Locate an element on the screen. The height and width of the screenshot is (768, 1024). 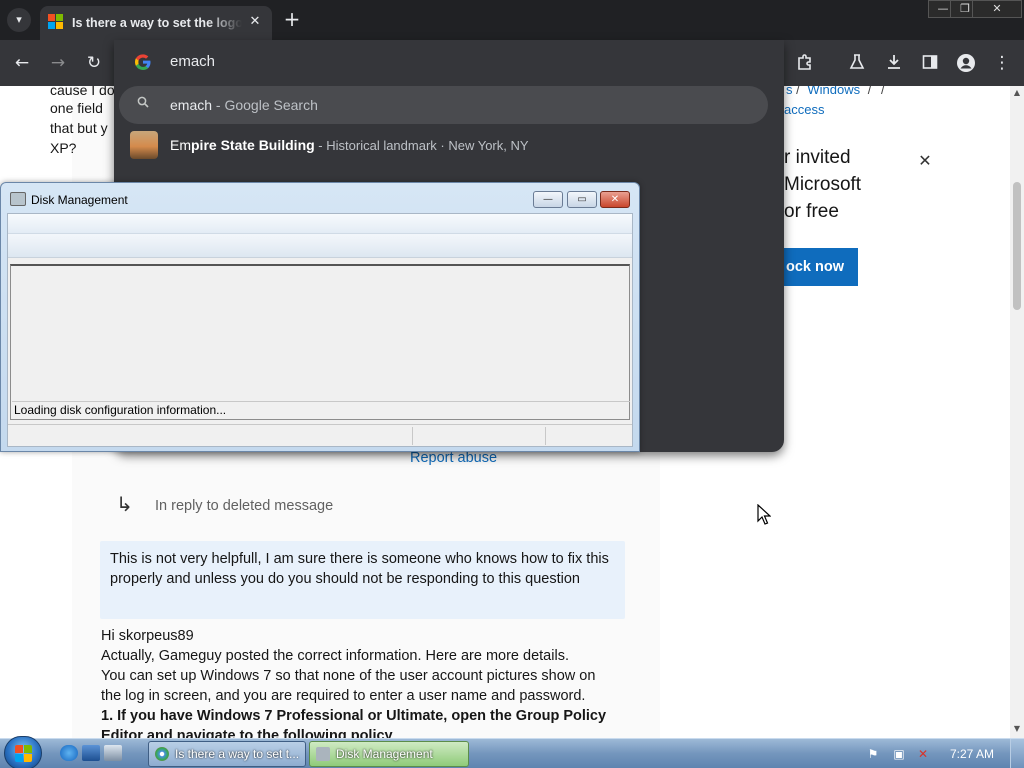
labs-flask-icon is located at coordinates (857, 63).